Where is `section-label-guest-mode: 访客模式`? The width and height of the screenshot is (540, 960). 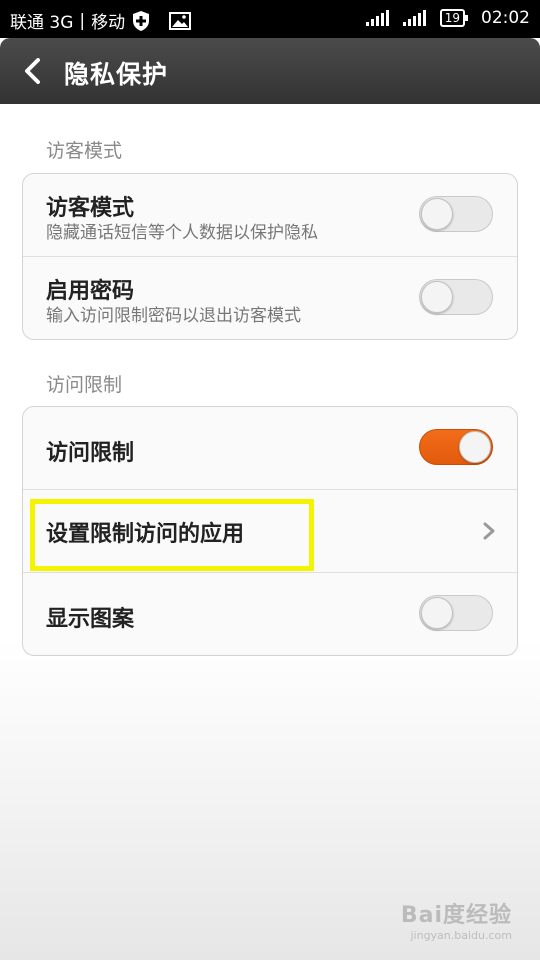
section-label-guest-mode: 访客模式 is located at coordinates (84, 151).